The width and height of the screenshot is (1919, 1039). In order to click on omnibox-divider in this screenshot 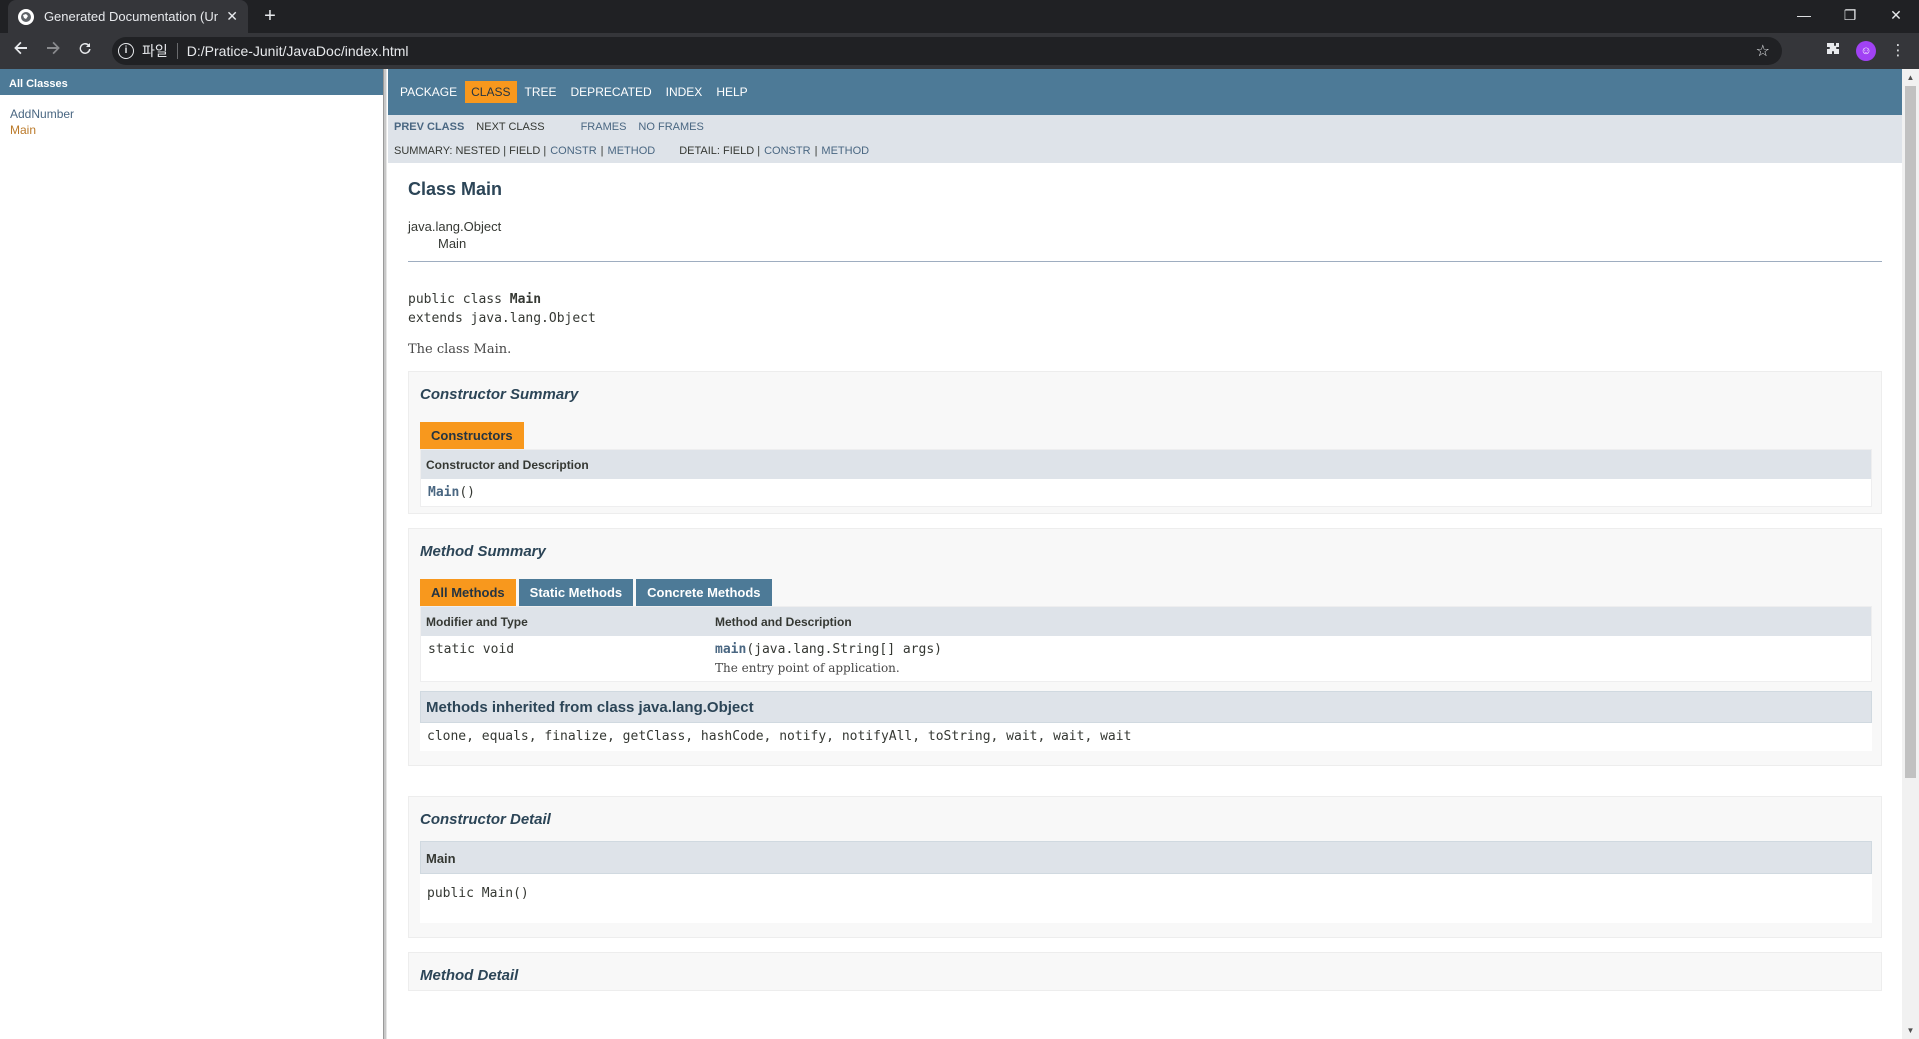, I will do `click(177, 51)`.